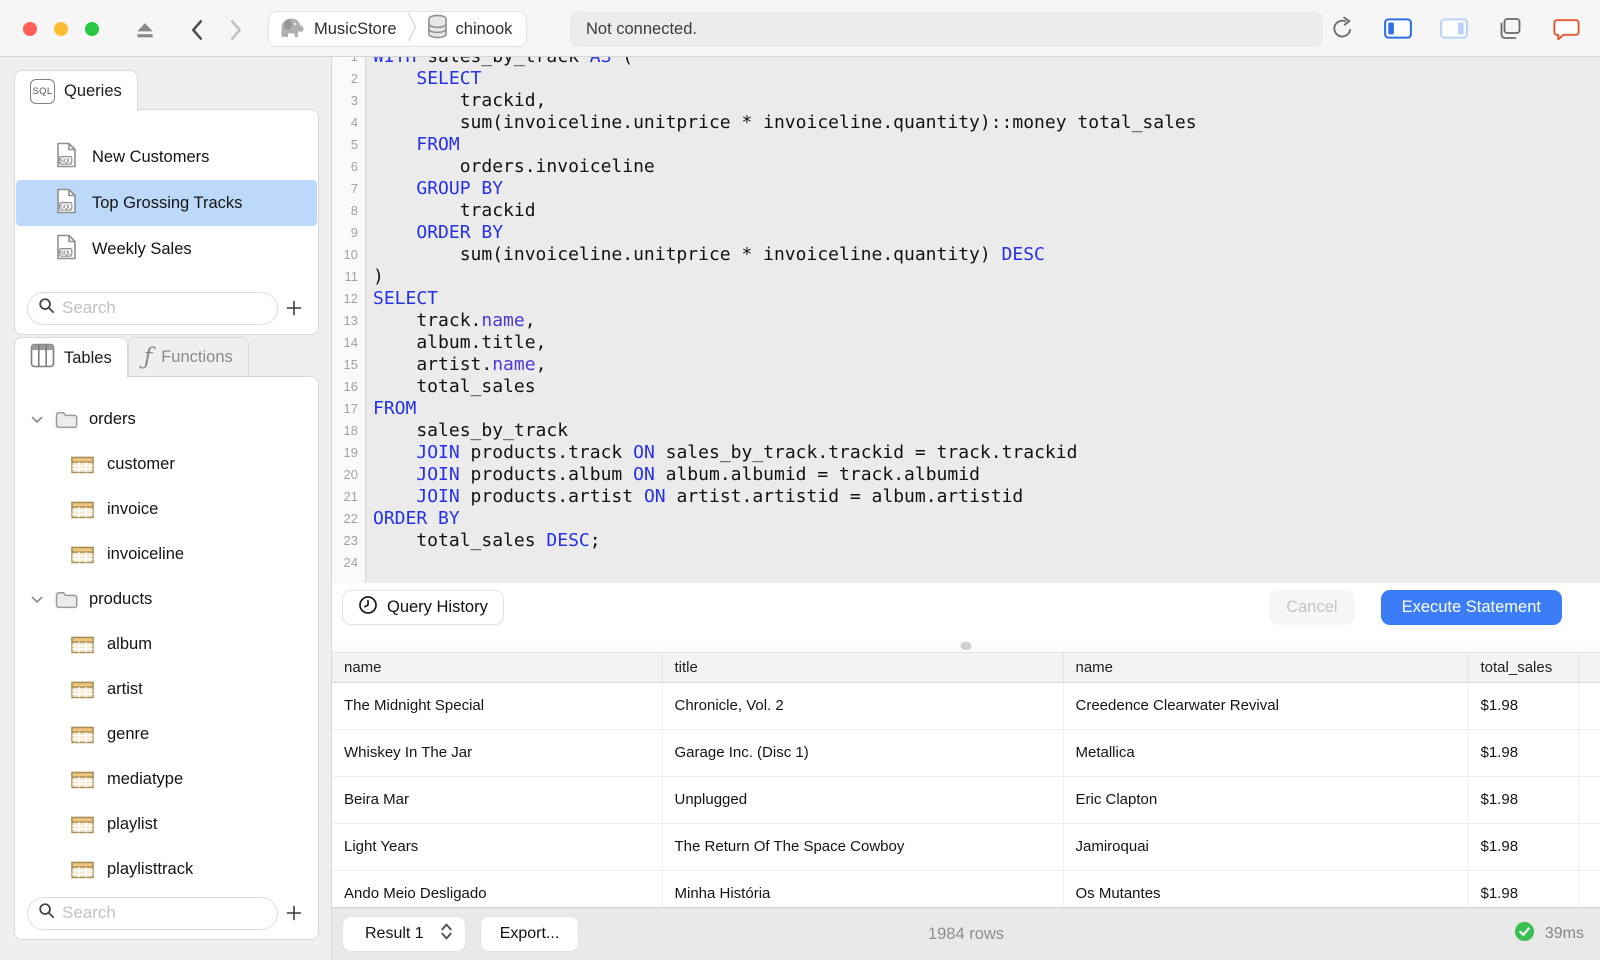 This screenshot has width=1600, height=960. I want to click on line-number: 17, so click(350, 408).